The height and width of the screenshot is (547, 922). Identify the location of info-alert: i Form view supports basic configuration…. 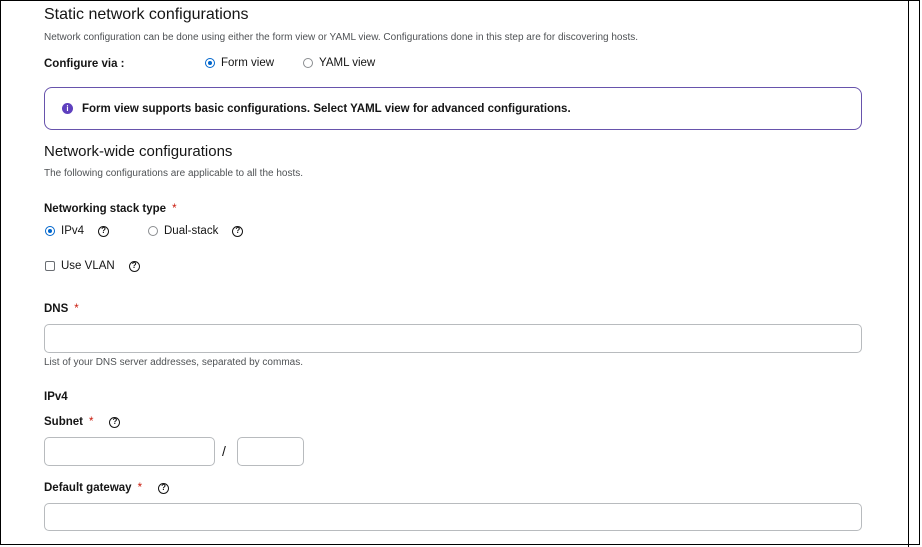
(453, 108).